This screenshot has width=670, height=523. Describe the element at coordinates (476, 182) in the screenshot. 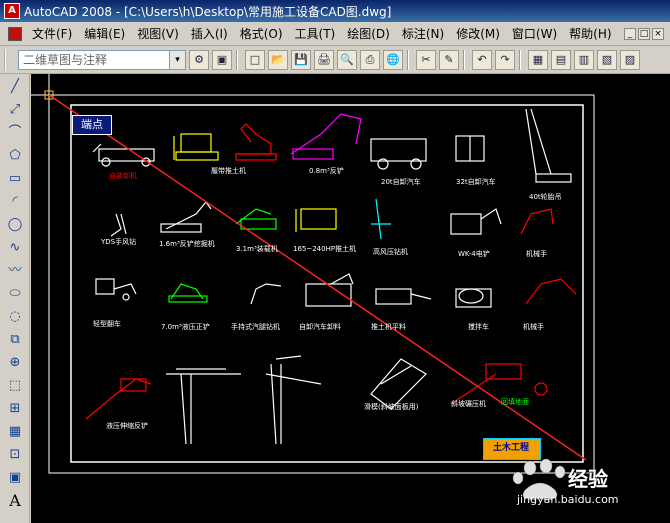

I see `cad-label: 32t自卸汽车` at that location.